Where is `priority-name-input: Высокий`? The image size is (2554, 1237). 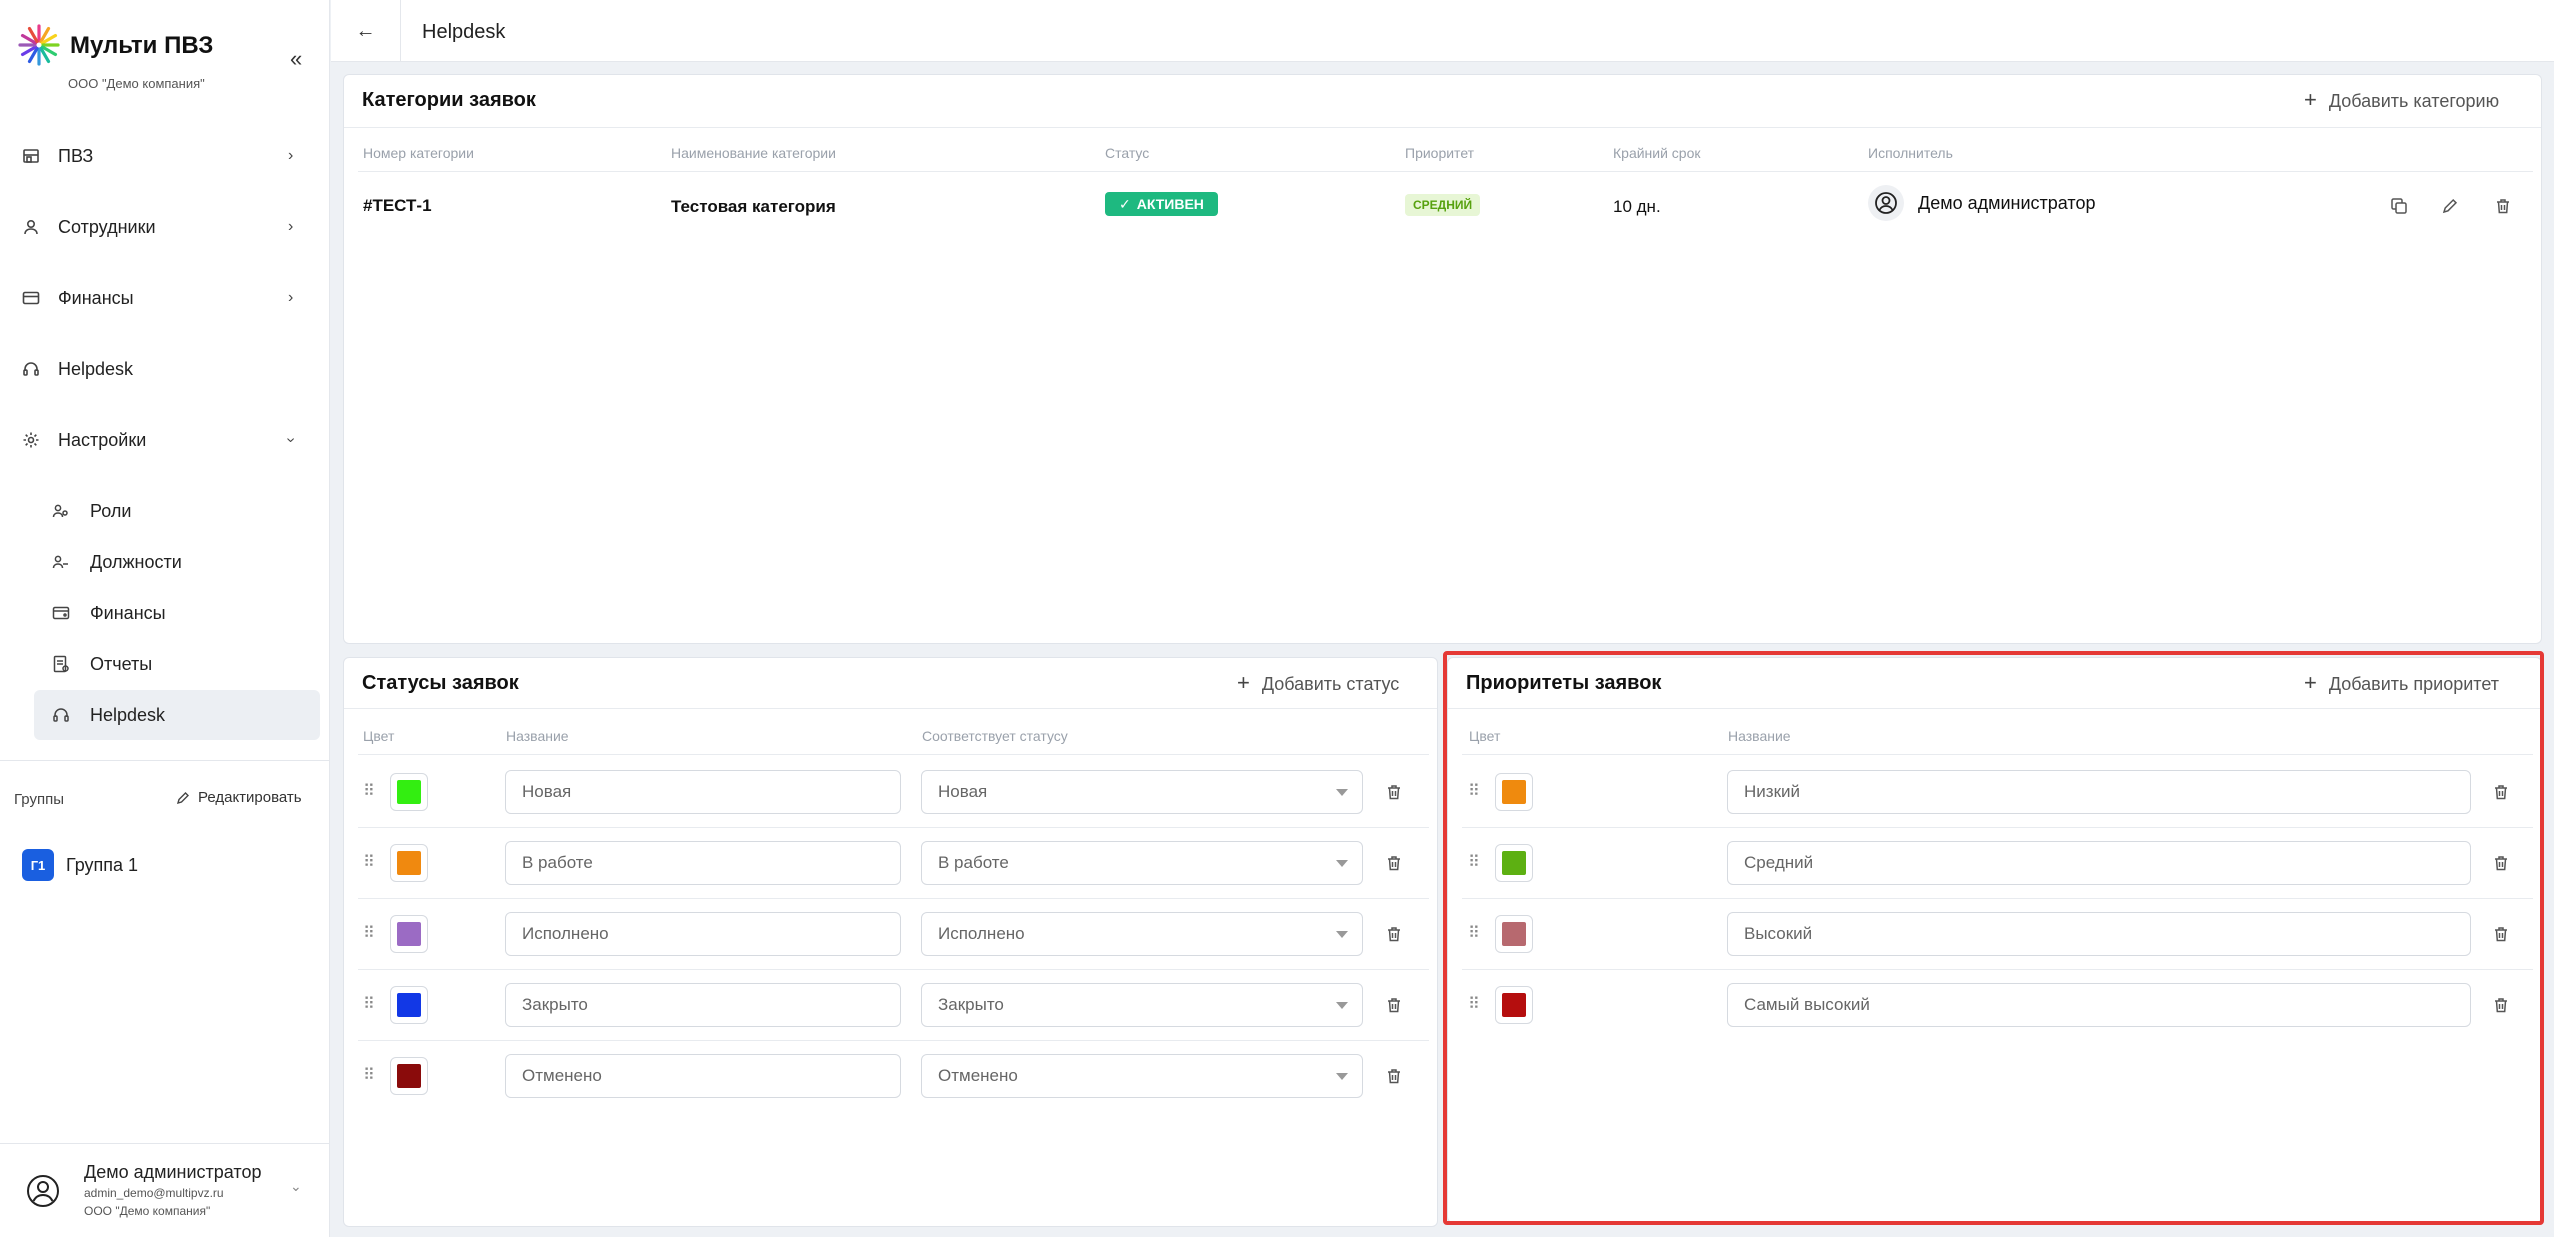
priority-name-input: Высокий is located at coordinates (2099, 934).